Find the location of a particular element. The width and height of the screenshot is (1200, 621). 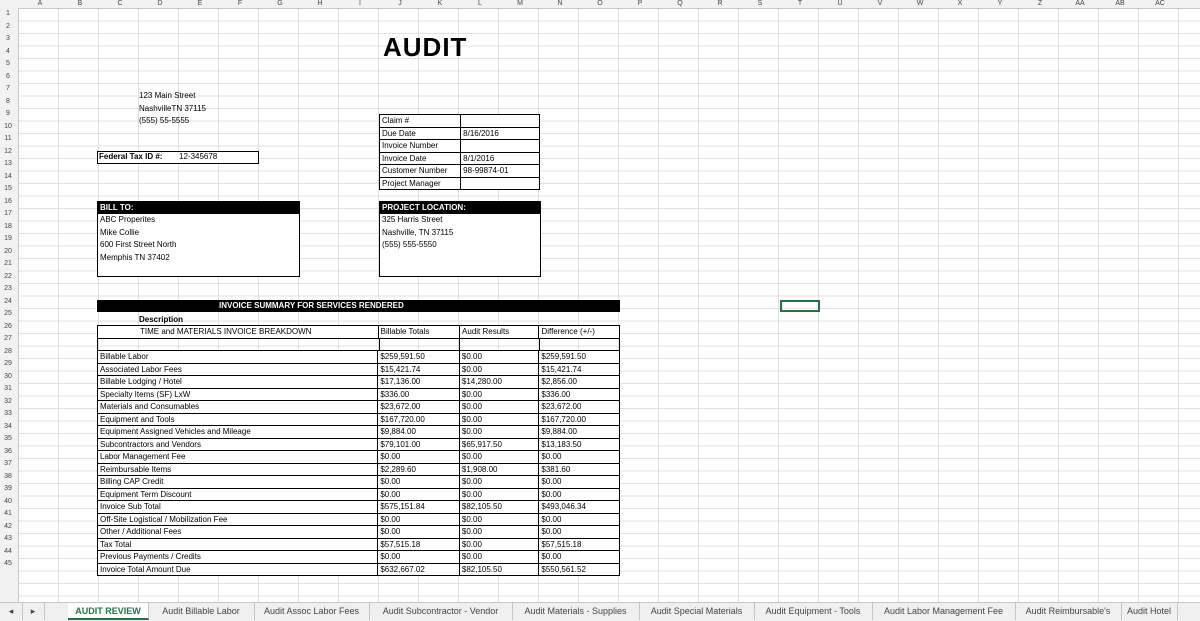

row-header-28: 28 is located at coordinates (8, 352).